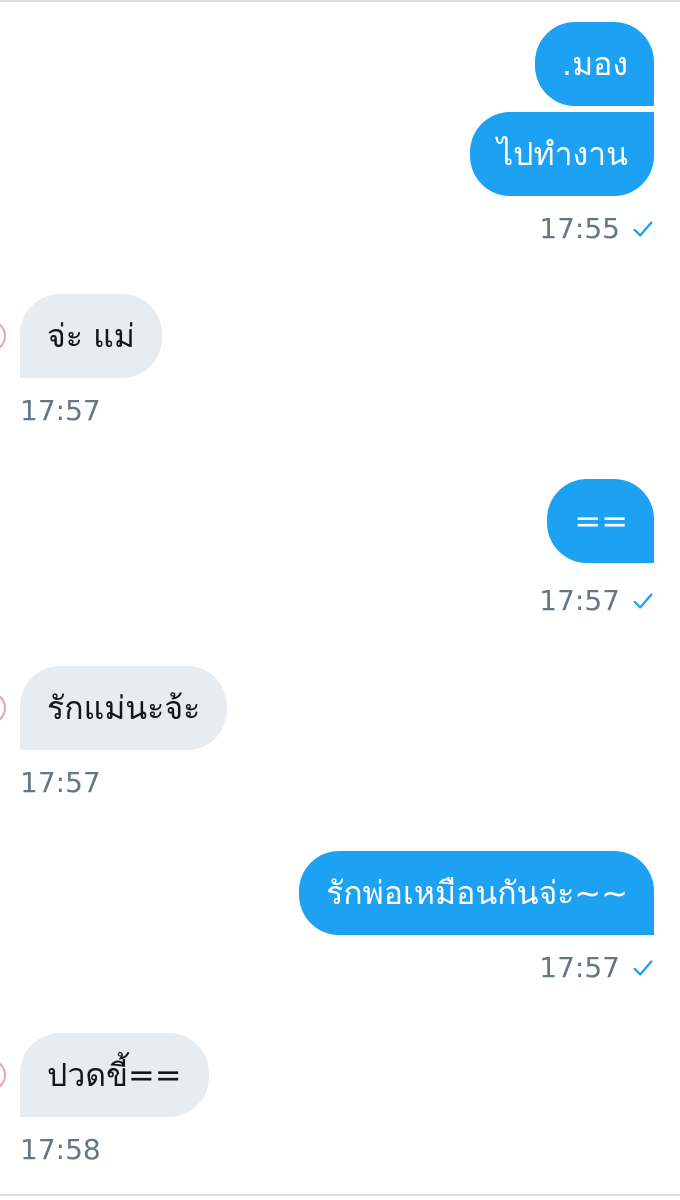 The width and height of the screenshot is (680, 1200). What do you see at coordinates (340, 1) in the screenshot?
I see `top-divider` at bounding box center [340, 1].